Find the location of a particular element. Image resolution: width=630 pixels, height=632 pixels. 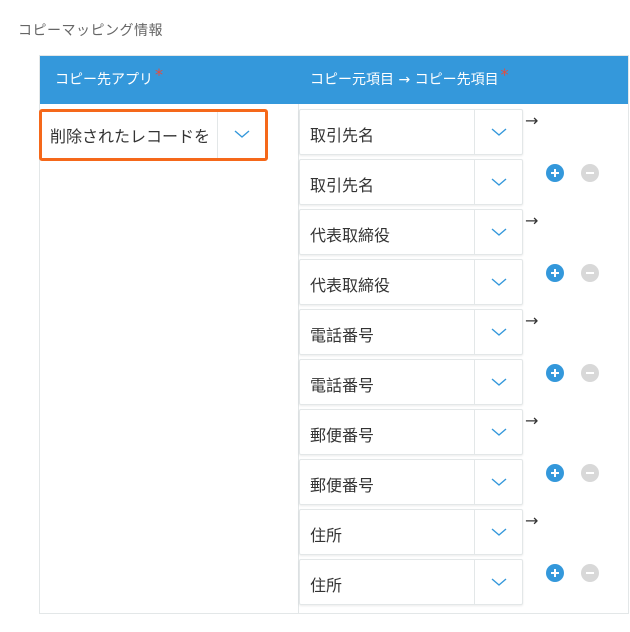

header-copy-target-app: コピー先アプリ * is located at coordinates (109, 77).